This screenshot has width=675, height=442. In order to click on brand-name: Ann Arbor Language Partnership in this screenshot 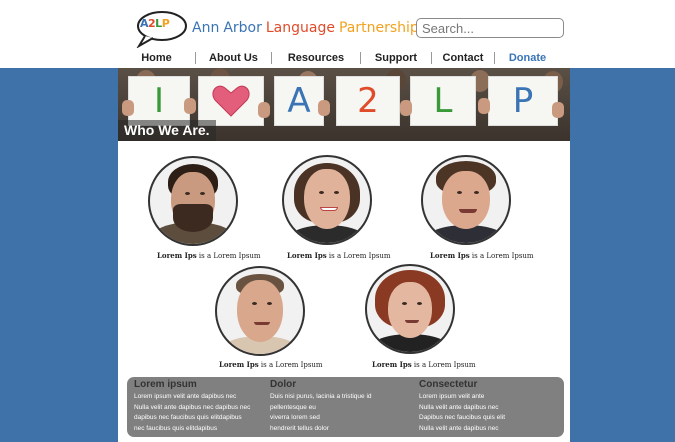, I will do `click(307, 28)`.